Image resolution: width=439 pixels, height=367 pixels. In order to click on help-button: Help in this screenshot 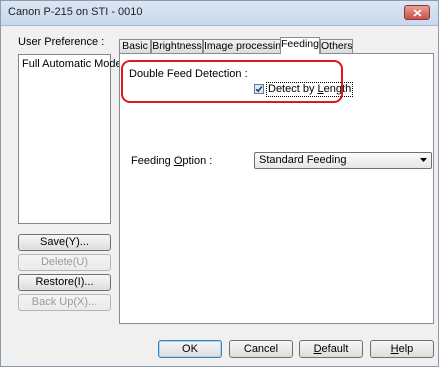, I will do `click(402, 349)`.